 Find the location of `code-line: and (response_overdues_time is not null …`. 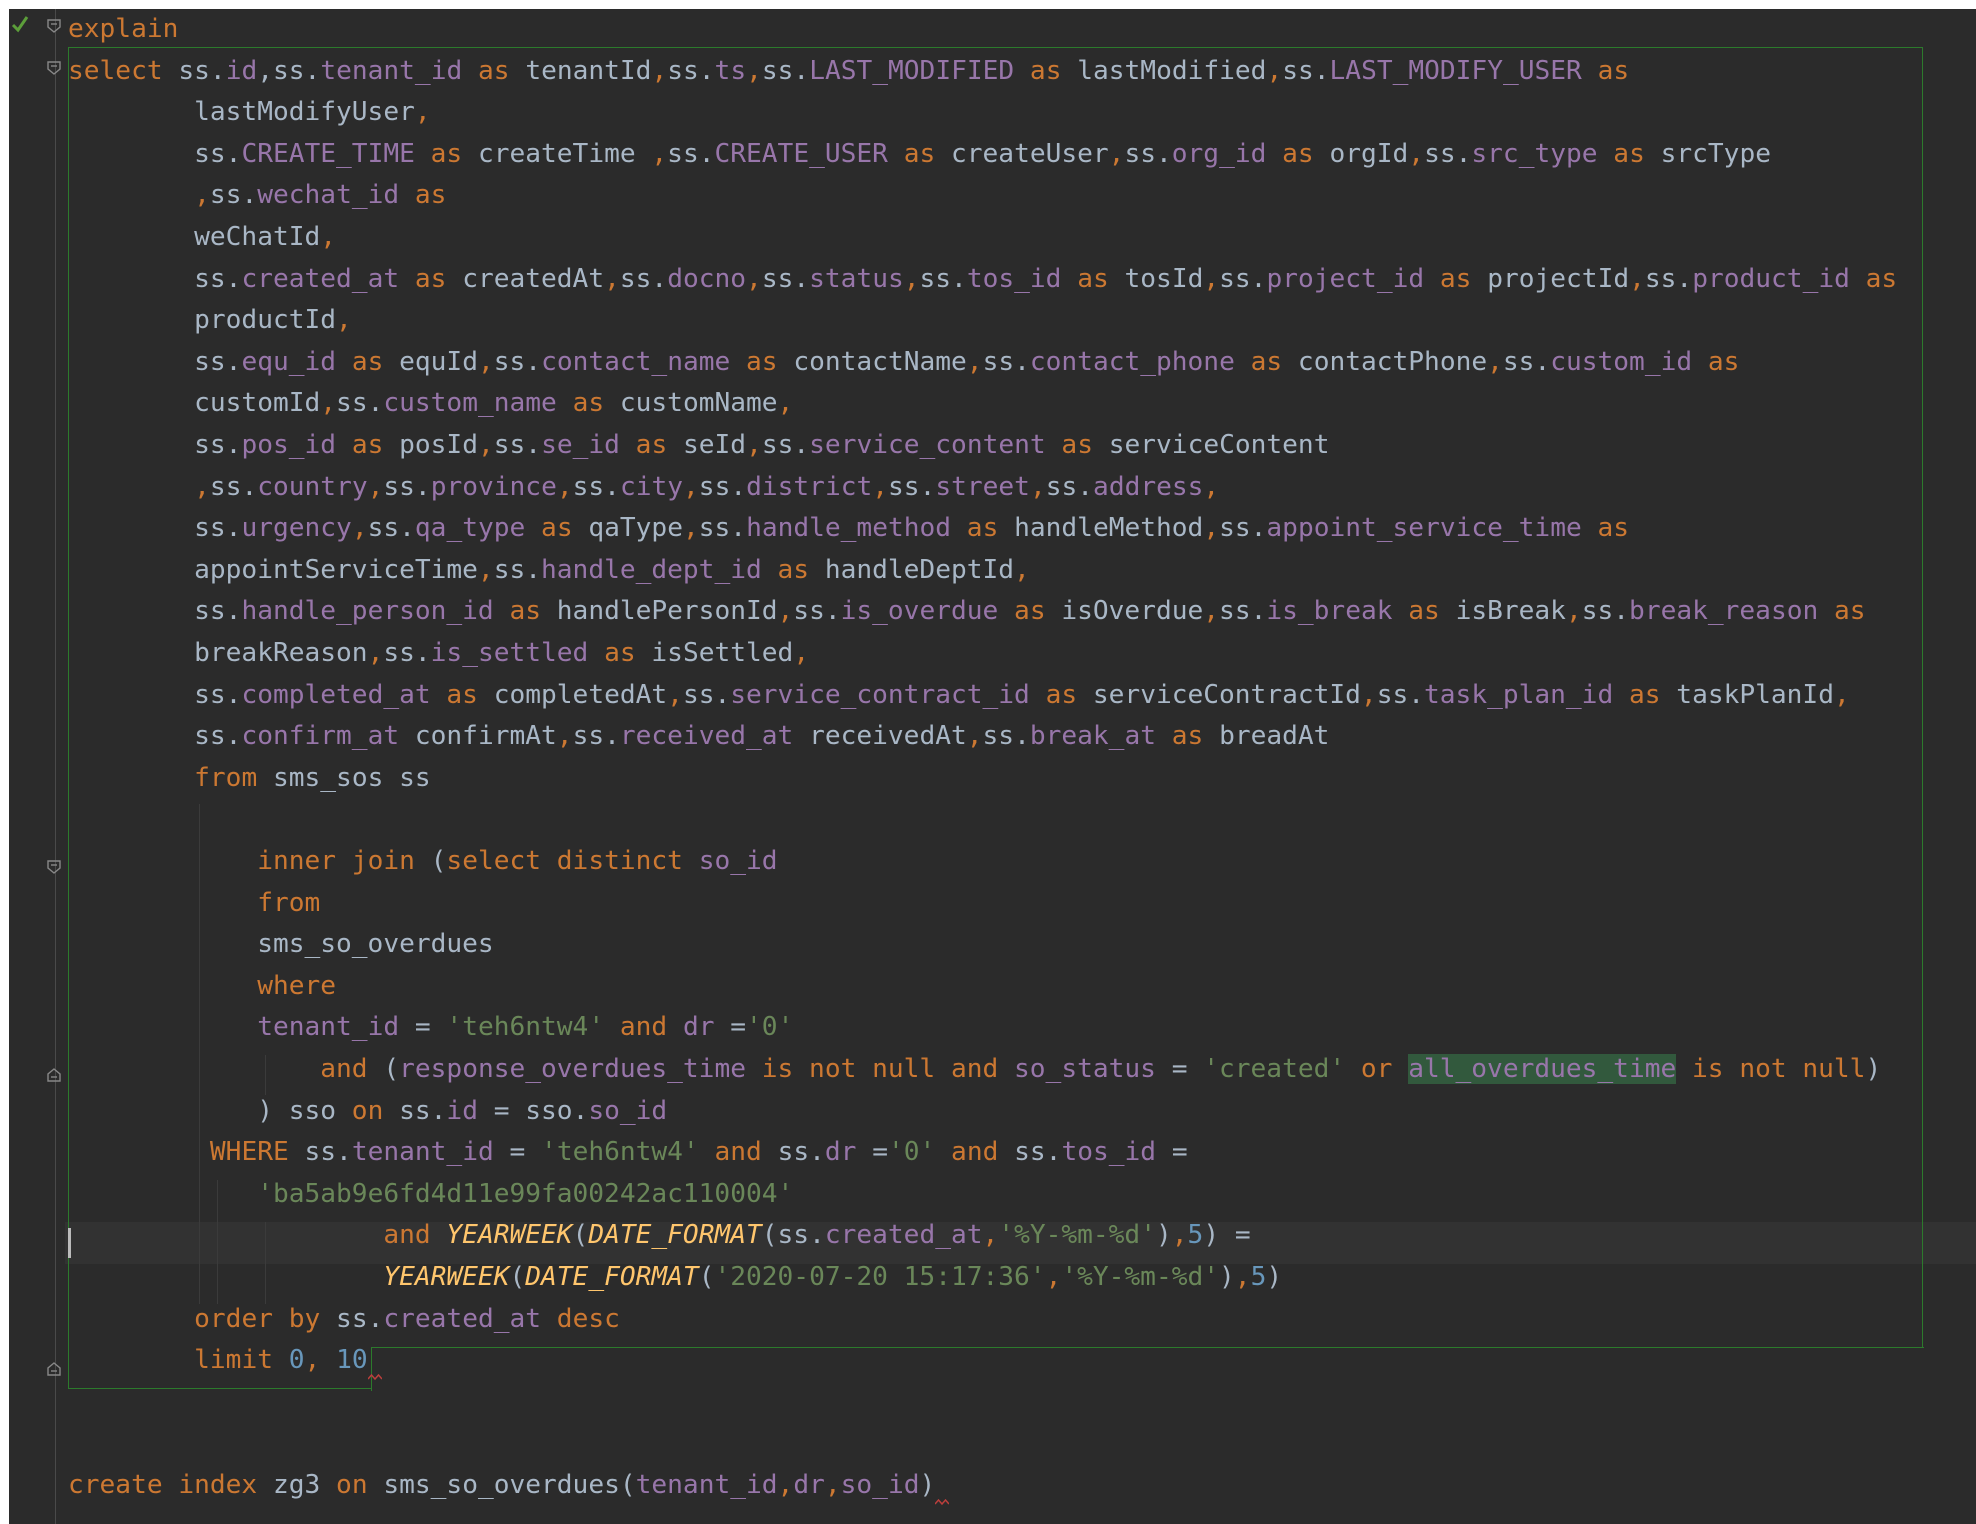

code-line: and (response_overdues_time is not null … is located at coordinates (974, 1069).